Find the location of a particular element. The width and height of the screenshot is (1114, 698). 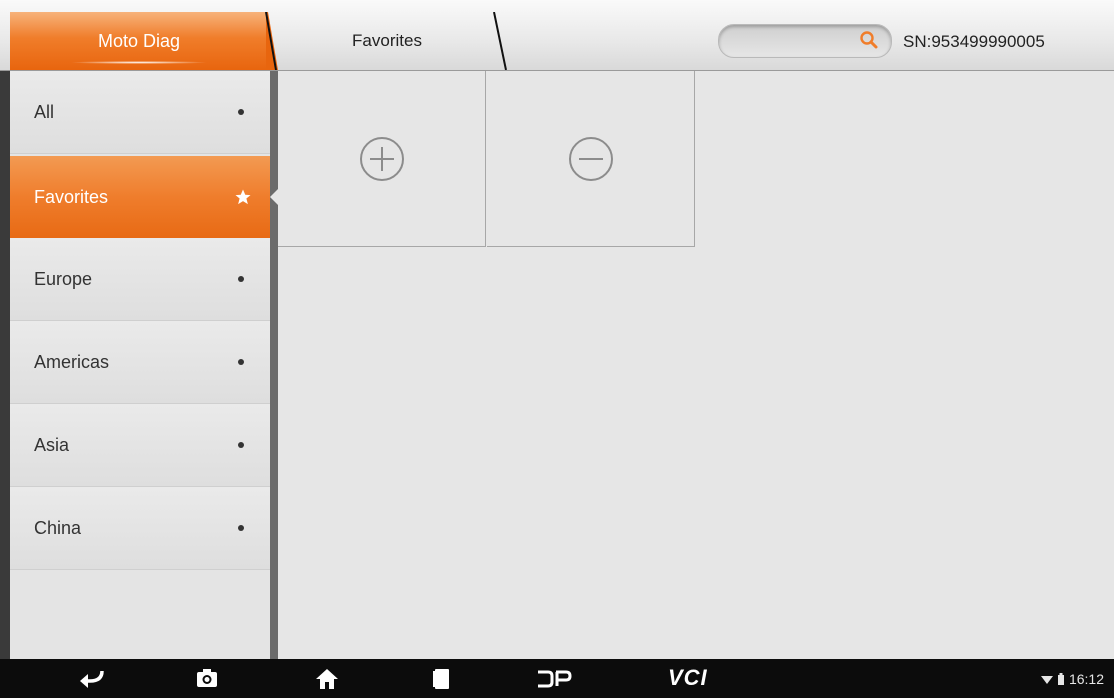

serial-number: SN:953499990005 is located at coordinates (974, 41).